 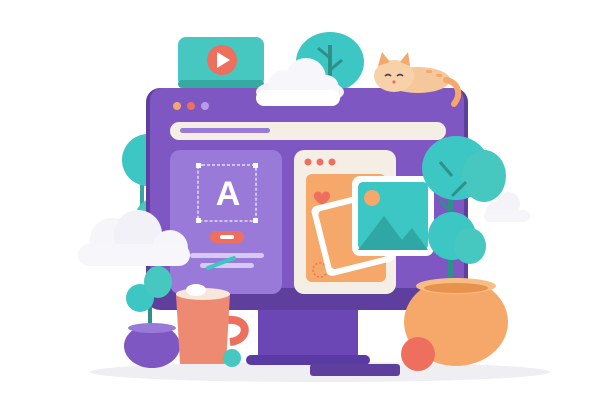 What do you see at coordinates (308, 131) in the screenshot?
I see `address-bar` at bounding box center [308, 131].